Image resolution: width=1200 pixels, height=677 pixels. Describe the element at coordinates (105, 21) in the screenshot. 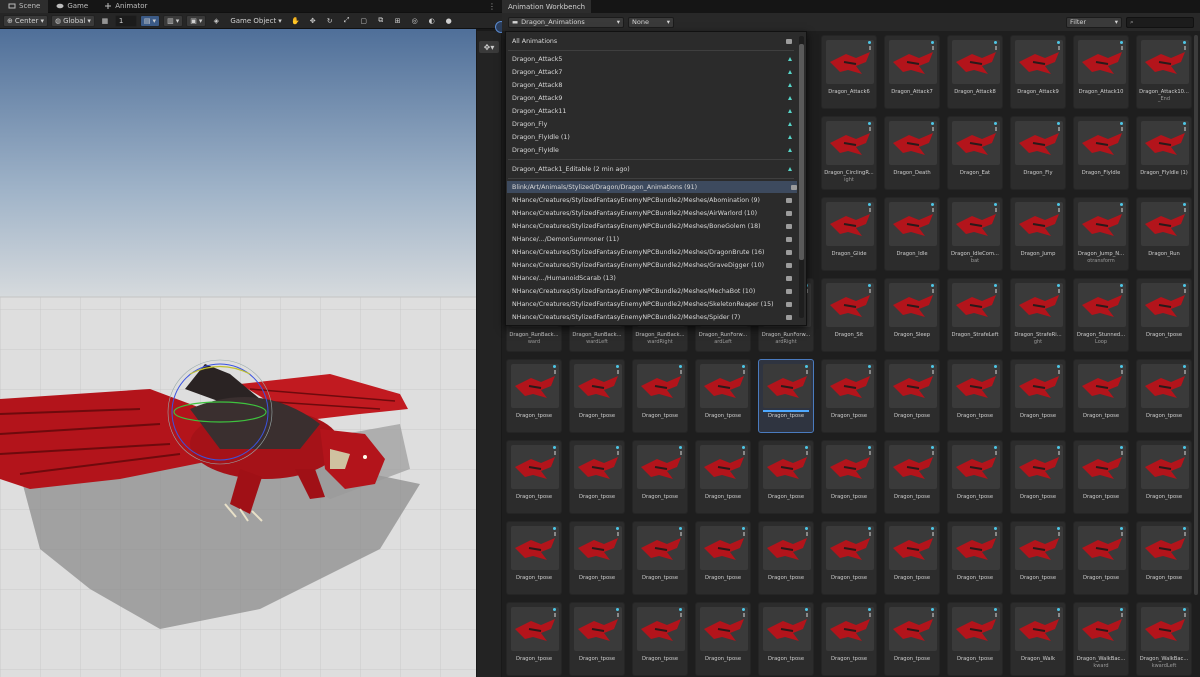

I see `grid-snap-icon: ▦` at that location.